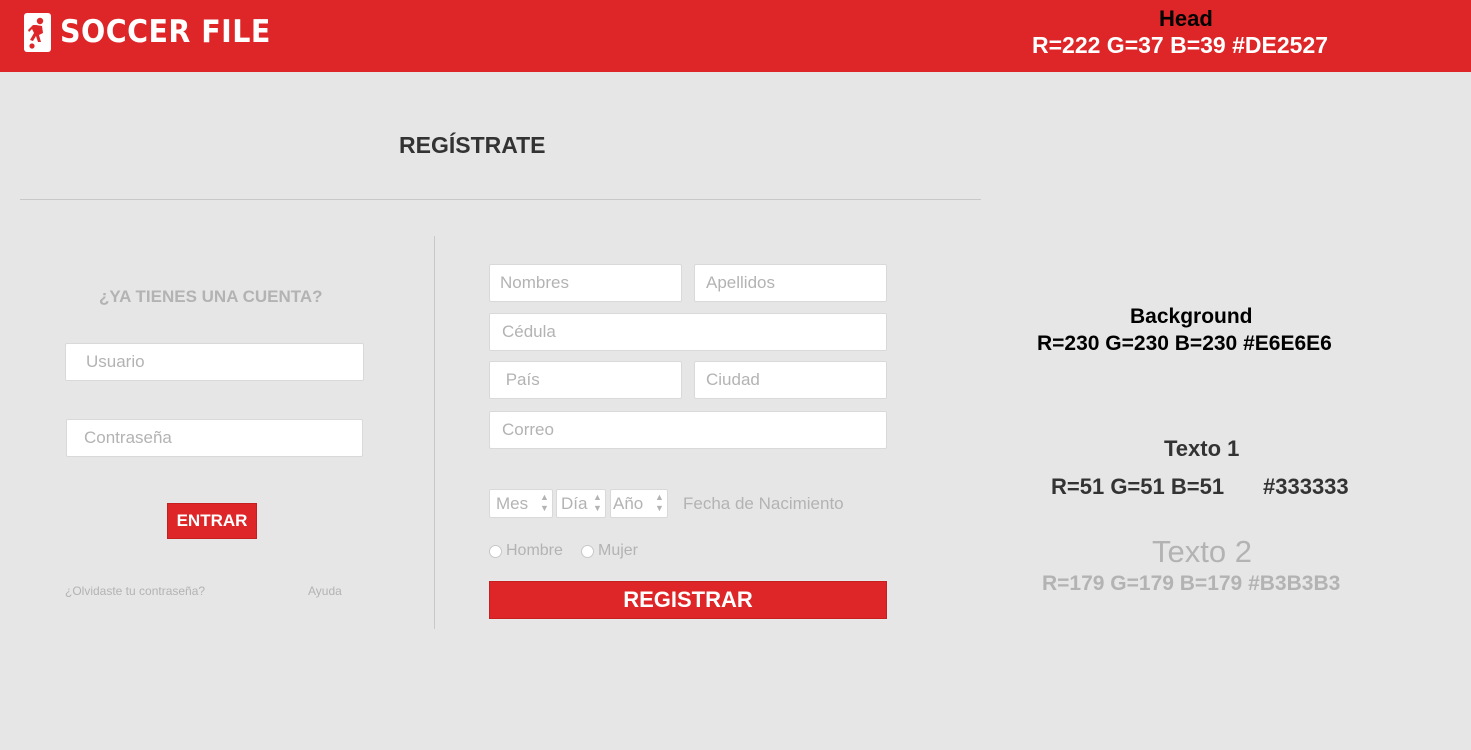 The image size is (1471, 750). Describe the element at coordinates (1191, 583) in the screenshot. I see `text2-spec-values: R=179 G=179 B=179 #B3B3B3` at that location.